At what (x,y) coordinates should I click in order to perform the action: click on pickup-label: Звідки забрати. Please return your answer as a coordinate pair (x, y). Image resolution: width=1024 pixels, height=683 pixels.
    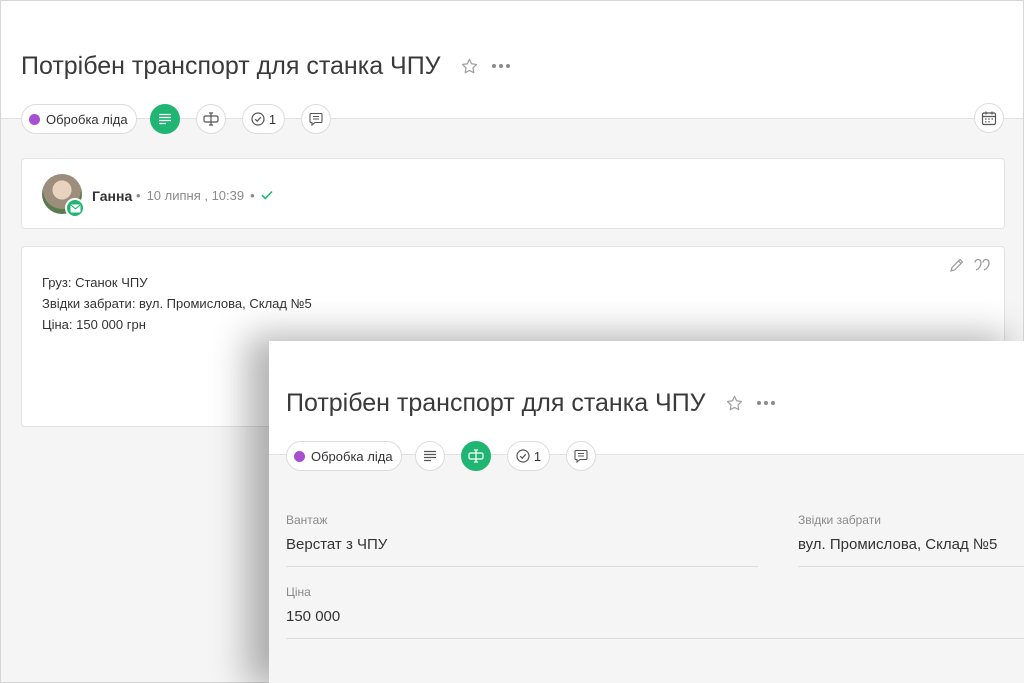
    Looking at the image, I should click on (839, 520).